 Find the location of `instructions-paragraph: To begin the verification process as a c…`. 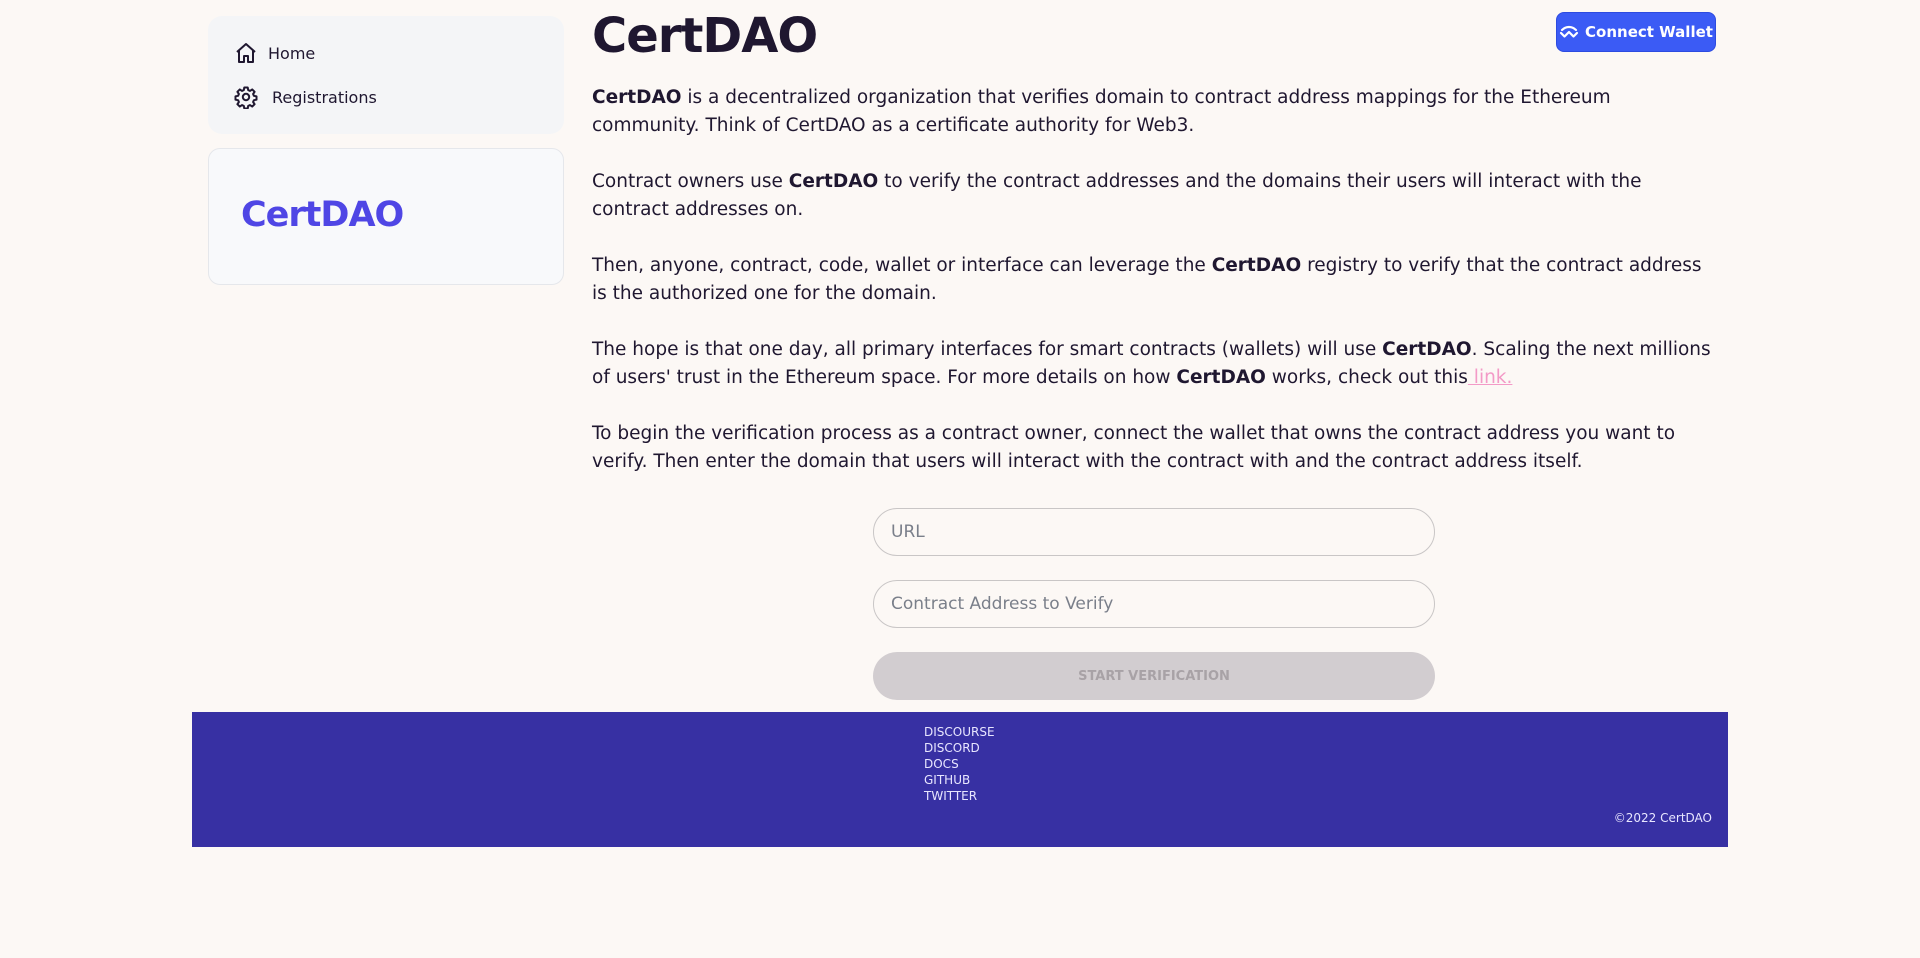

instructions-paragraph: To begin the verification process as a c… is located at coordinates (1154, 448).